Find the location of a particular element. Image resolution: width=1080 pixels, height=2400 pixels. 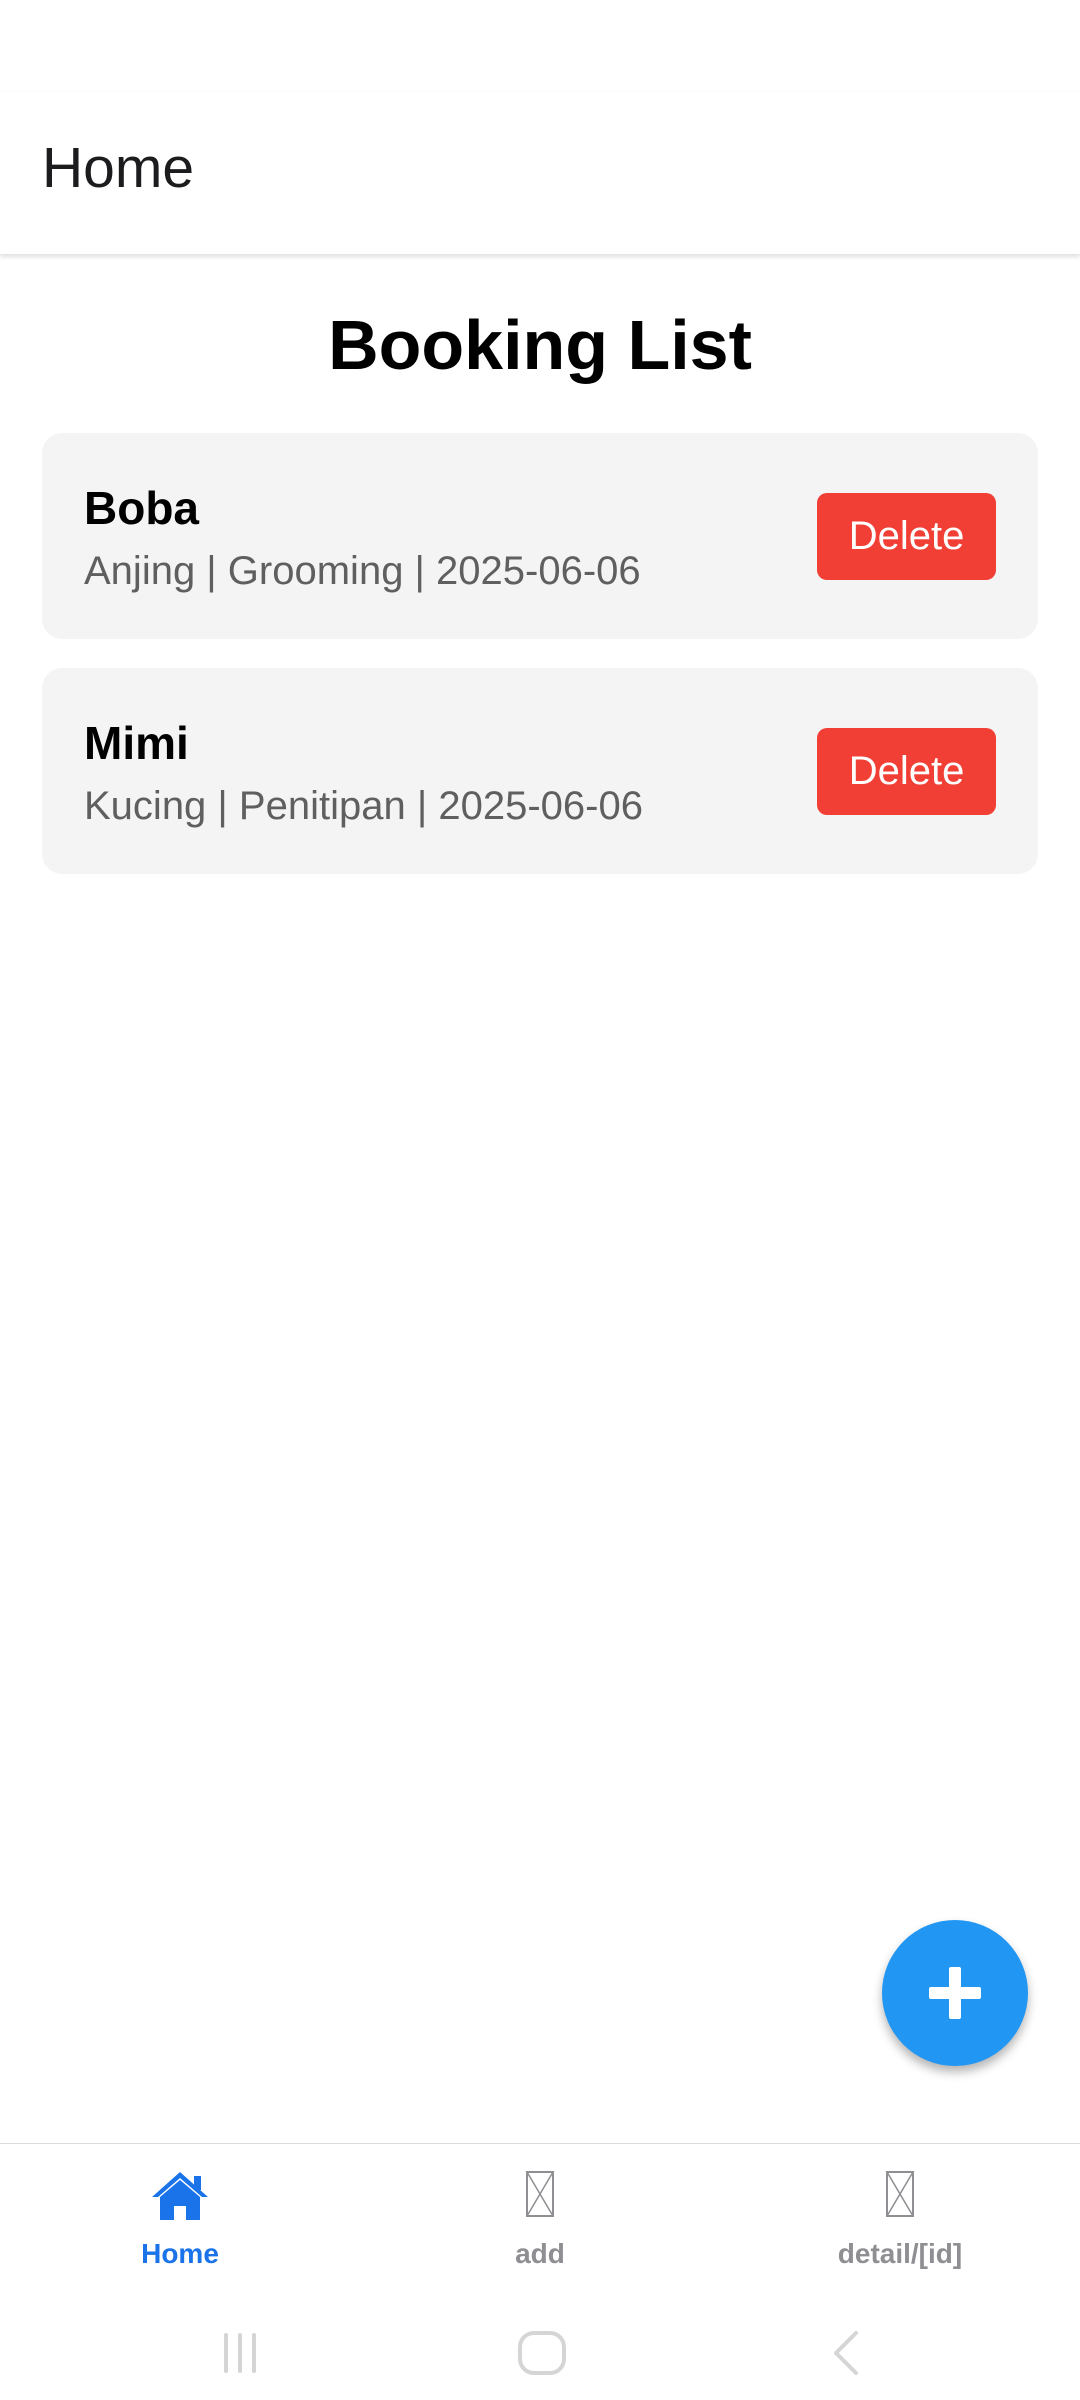

header-title: Home is located at coordinates (118, 168).